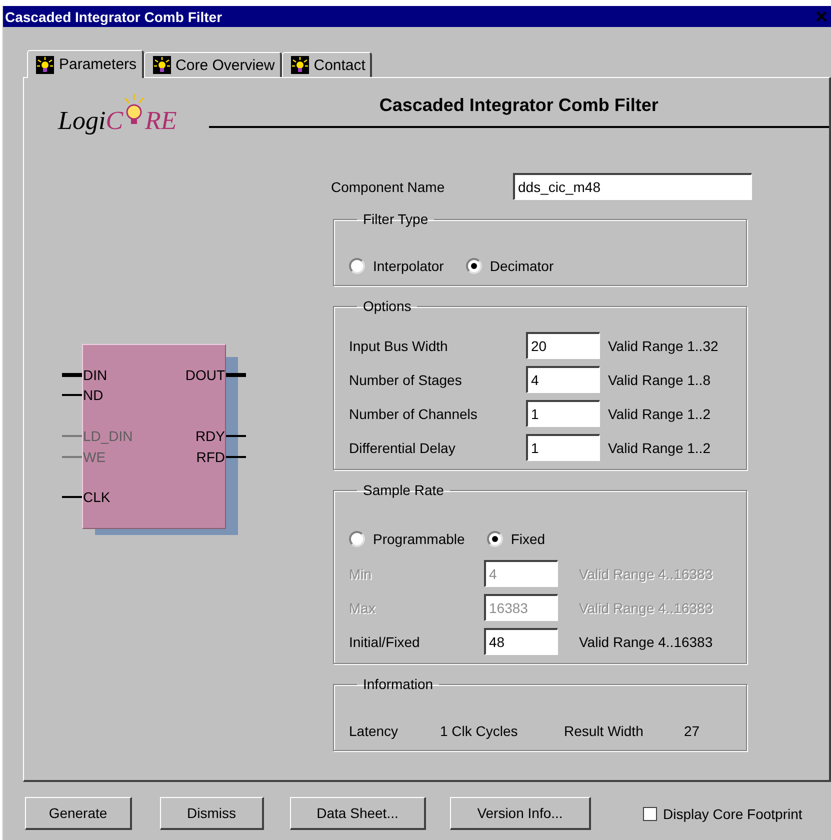  I want to click on page-heading: Cascaded Integrator Comb Filter, so click(519, 105).